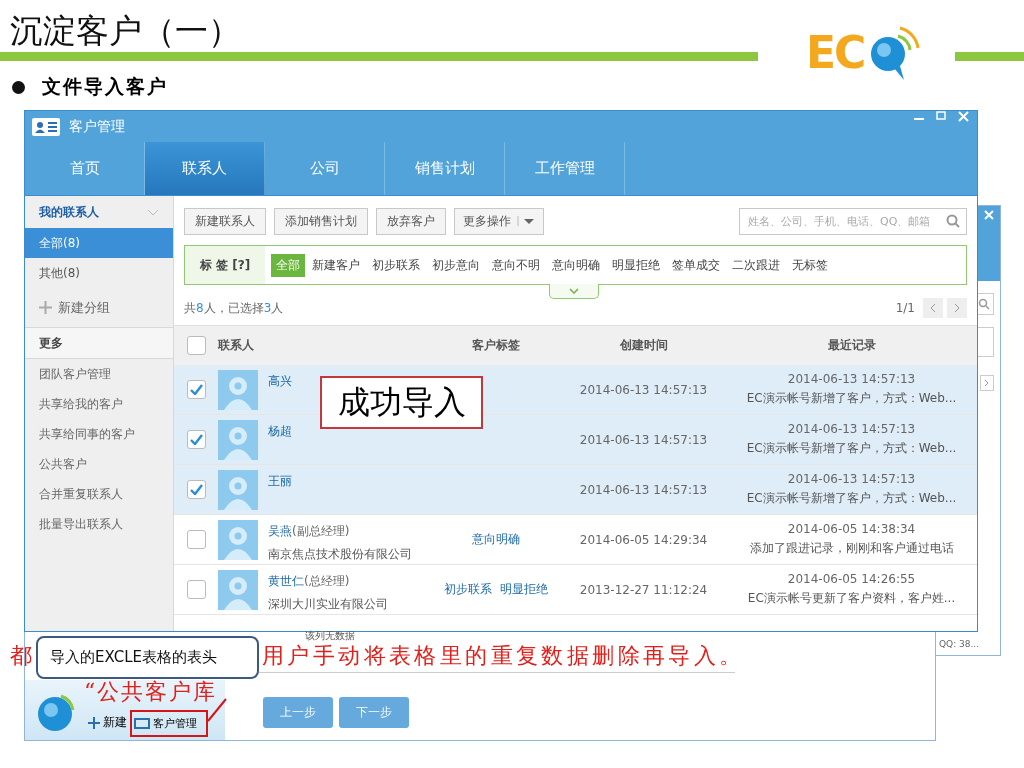 This screenshot has height=768, width=1024. I want to click on success-note: 成功导入, so click(401, 402).